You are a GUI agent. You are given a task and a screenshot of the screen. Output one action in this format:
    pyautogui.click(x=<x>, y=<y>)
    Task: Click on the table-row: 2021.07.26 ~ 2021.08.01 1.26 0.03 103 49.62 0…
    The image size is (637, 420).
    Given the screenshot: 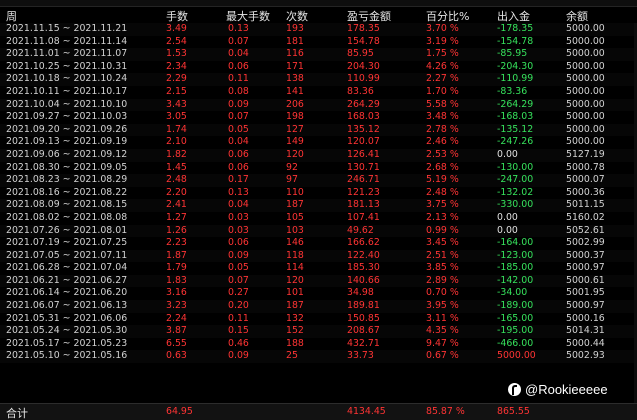 What is the action you would take?
    pyautogui.click(x=318, y=231)
    